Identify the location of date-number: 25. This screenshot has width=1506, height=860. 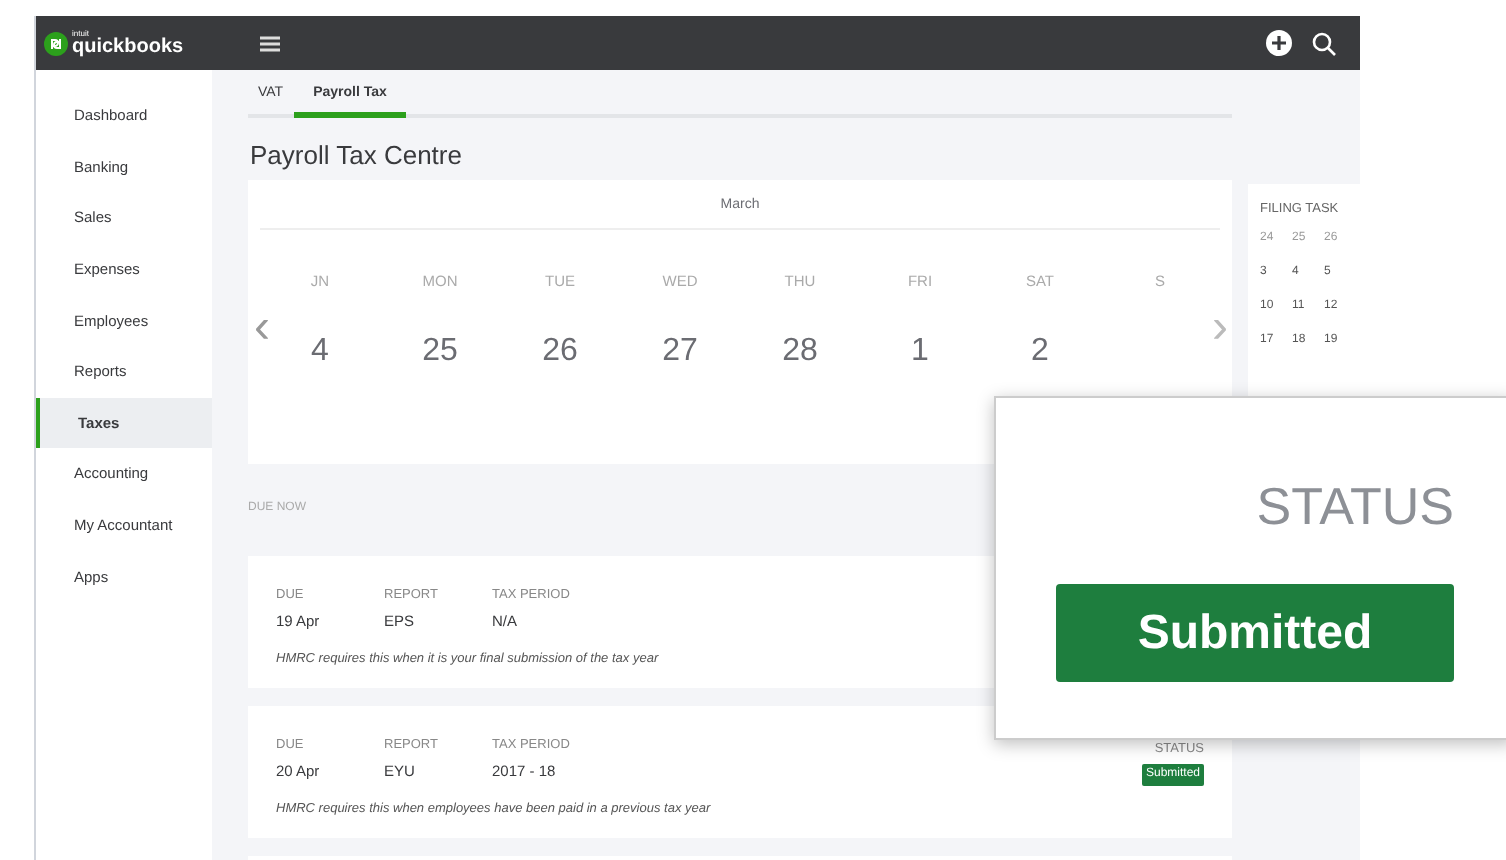
(440, 352).